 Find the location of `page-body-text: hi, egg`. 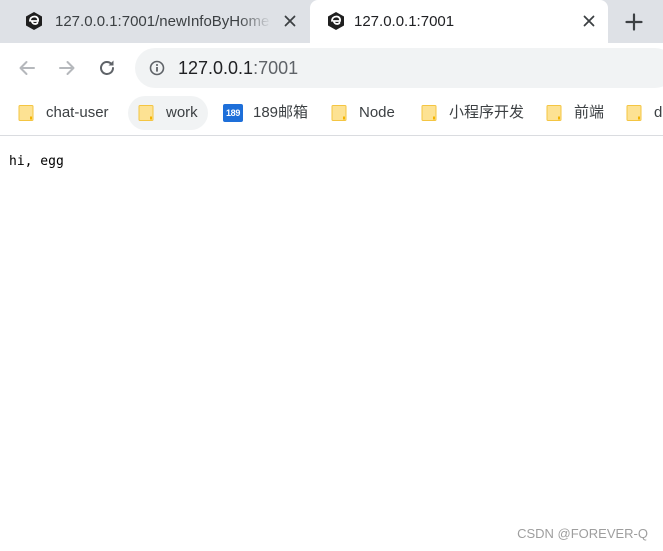

page-body-text: hi, egg is located at coordinates (36, 161).